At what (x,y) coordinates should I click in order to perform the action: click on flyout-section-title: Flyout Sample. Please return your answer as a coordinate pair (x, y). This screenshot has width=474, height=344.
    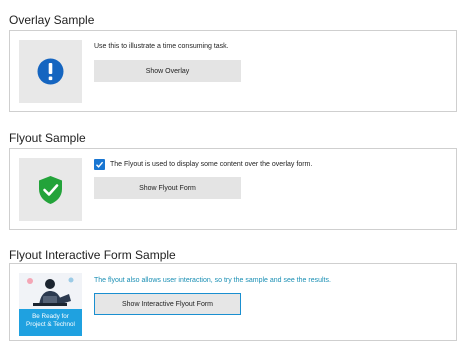
    Looking at the image, I should click on (47, 138).